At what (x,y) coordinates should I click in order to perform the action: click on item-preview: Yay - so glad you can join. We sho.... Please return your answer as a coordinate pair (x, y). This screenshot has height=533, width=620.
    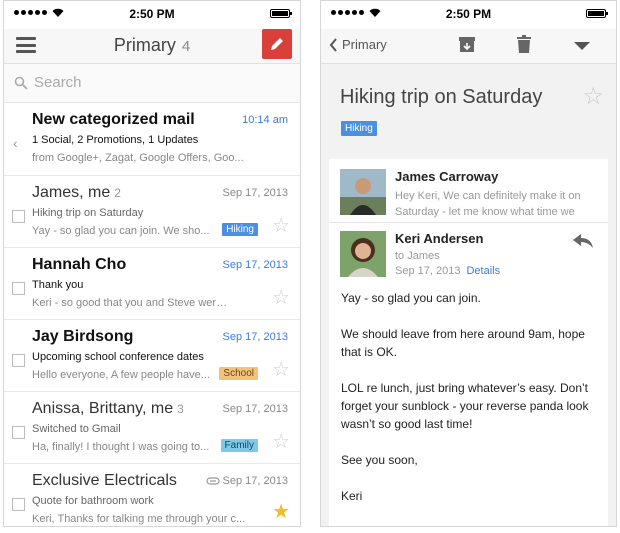
    Looking at the image, I should click on (121, 231).